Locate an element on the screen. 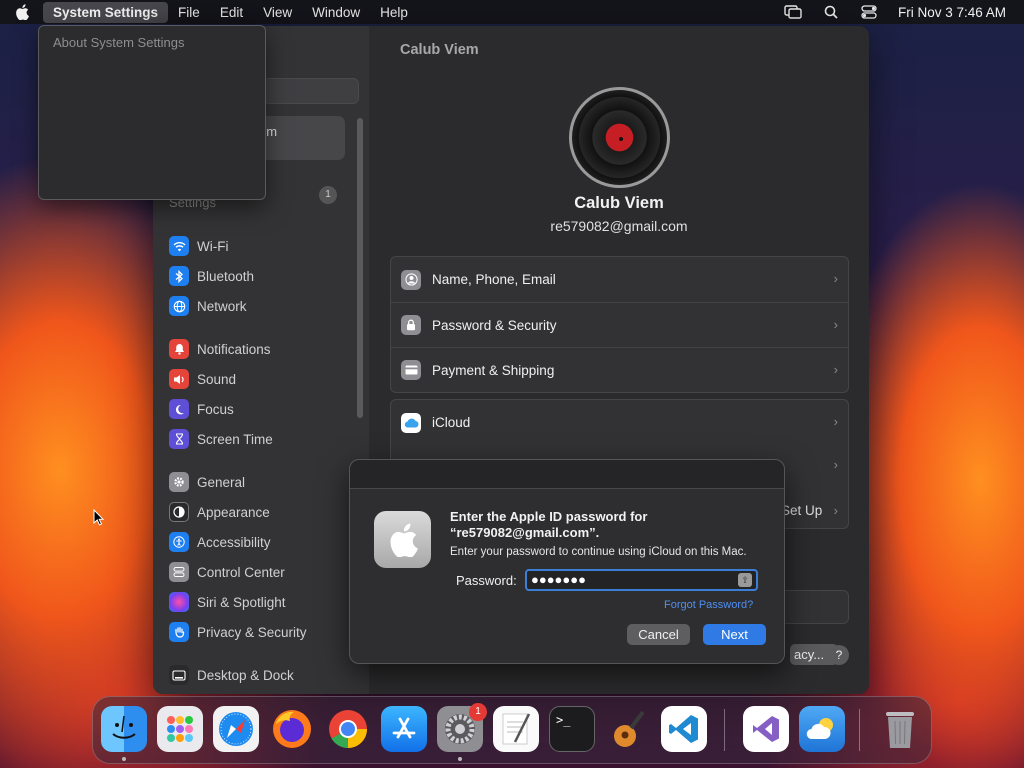  garageband-icon is located at coordinates (628, 729).